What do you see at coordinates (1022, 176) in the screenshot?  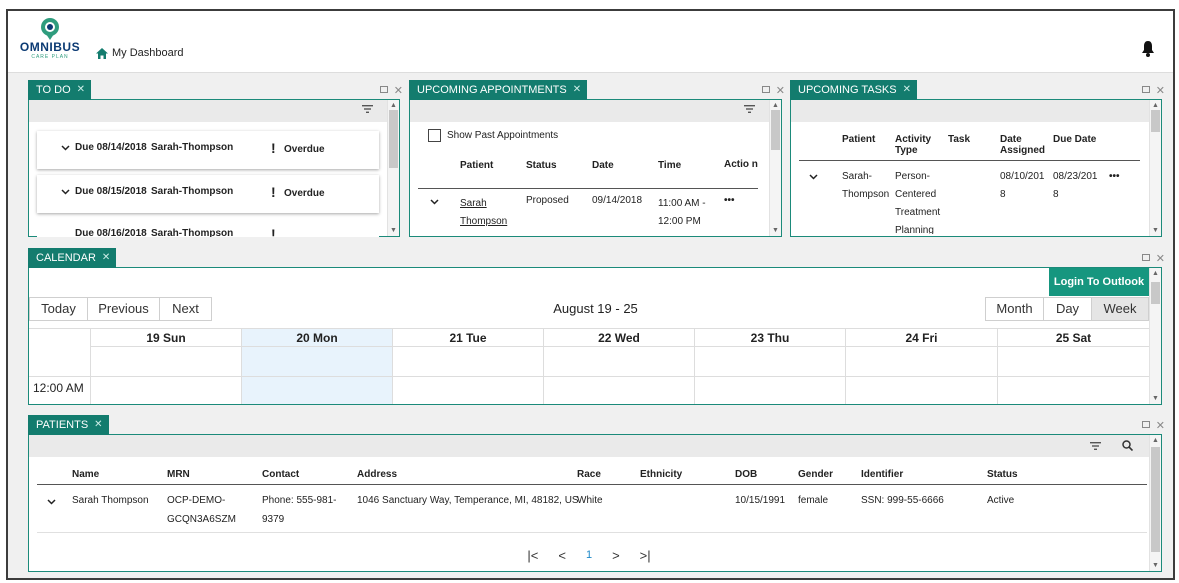 I see `task-assigned-line1: 08/10/201` at bounding box center [1022, 176].